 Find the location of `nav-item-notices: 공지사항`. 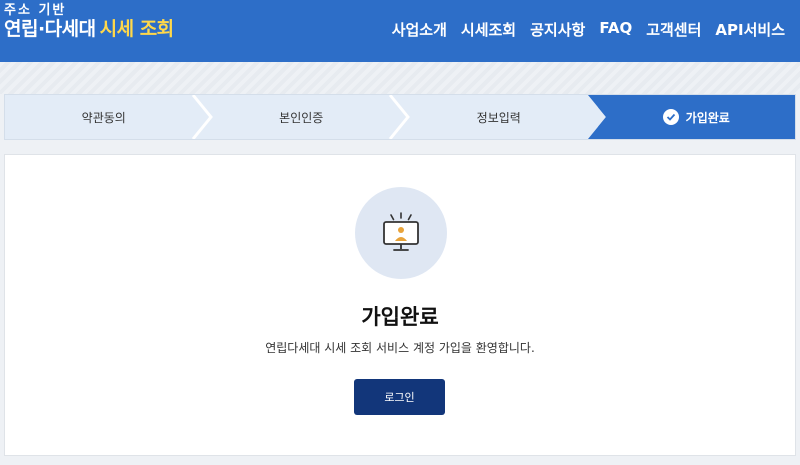

nav-item-notices: 공지사항 is located at coordinates (557, 29).